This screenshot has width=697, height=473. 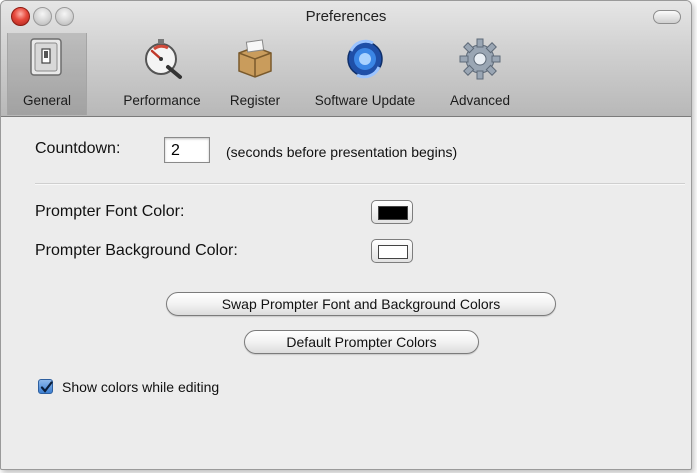 I want to click on switch-icon, so click(x=46, y=57).